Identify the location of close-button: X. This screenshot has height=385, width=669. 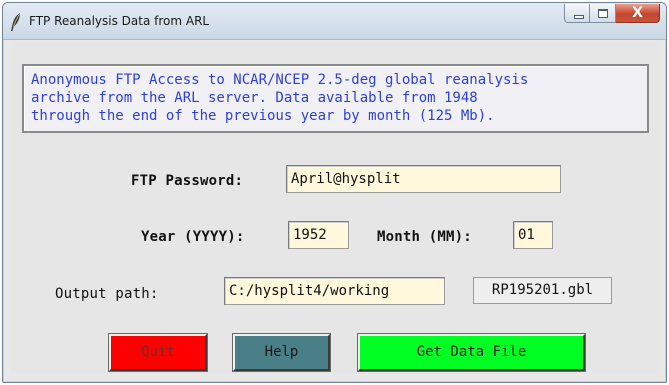
(638, 13).